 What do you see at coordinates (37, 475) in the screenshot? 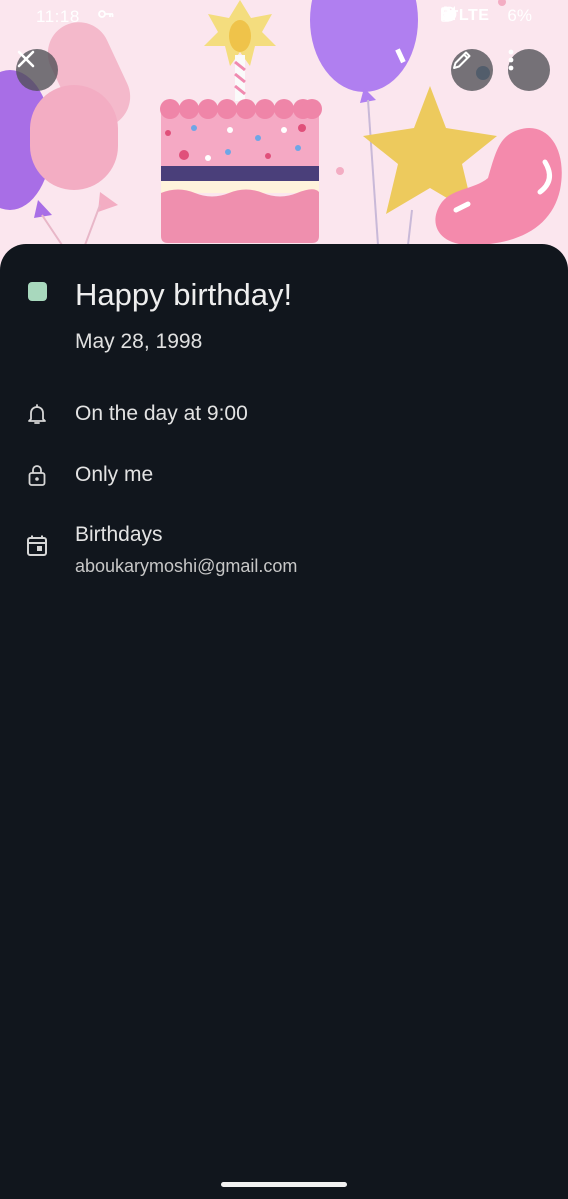
I see `lock-icon` at bounding box center [37, 475].